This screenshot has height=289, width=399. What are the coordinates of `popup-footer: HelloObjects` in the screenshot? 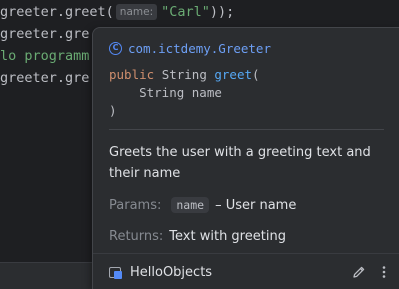 It's located at (246, 271).